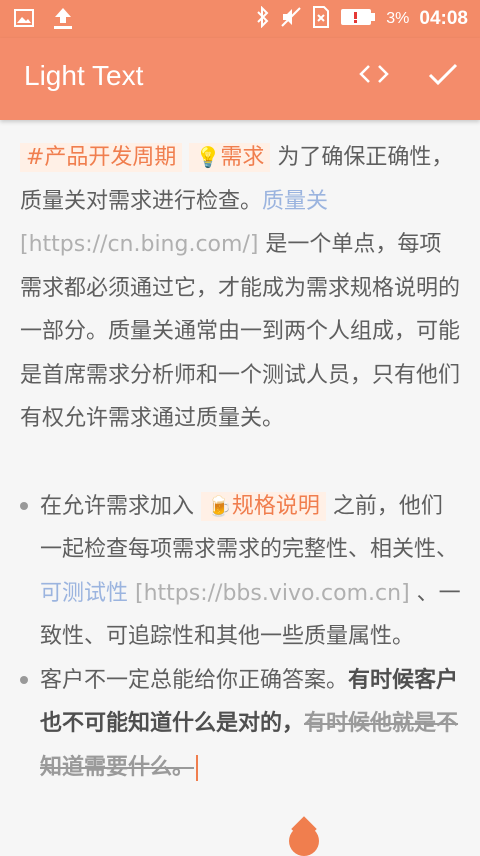 The width and height of the screenshot is (480, 856). I want to click on cursor-handle, so click(304, 841).